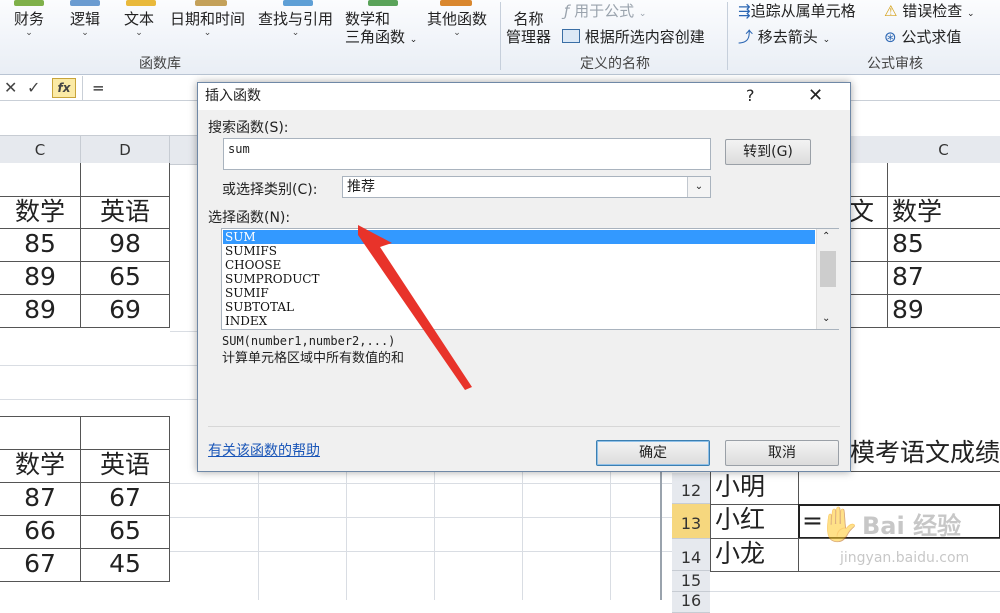  I want to click on name-manager-button: 名称 管理器, so click(528, 28).